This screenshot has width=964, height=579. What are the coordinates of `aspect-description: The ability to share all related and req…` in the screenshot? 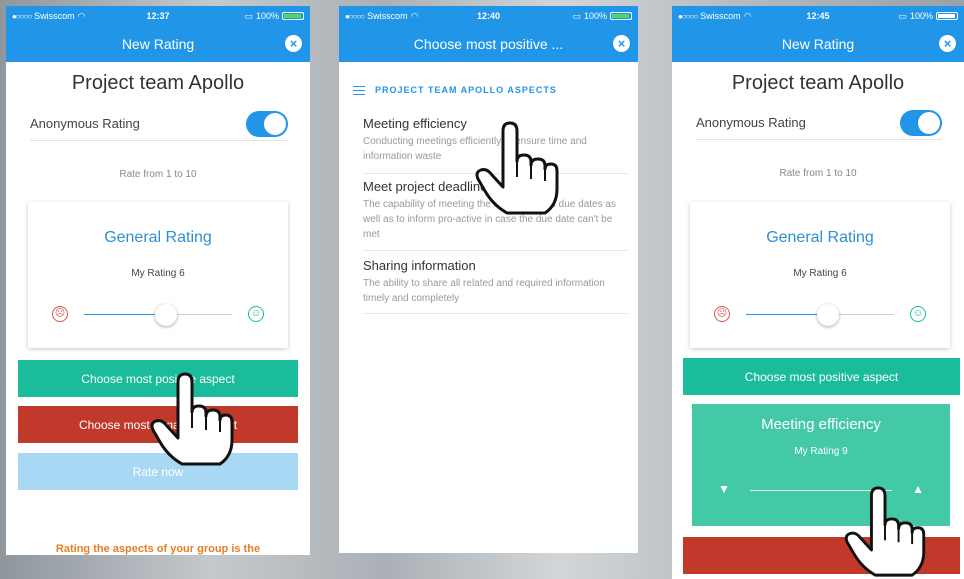 It's located at (484, 291).